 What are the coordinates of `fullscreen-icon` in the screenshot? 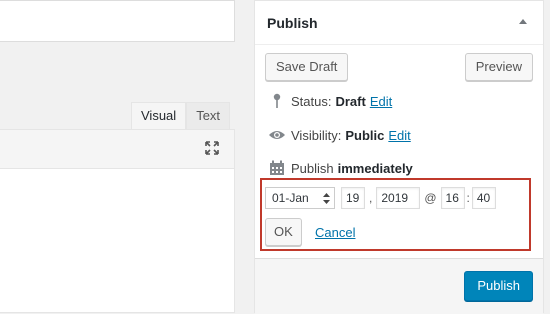 It's located at (212, 148).